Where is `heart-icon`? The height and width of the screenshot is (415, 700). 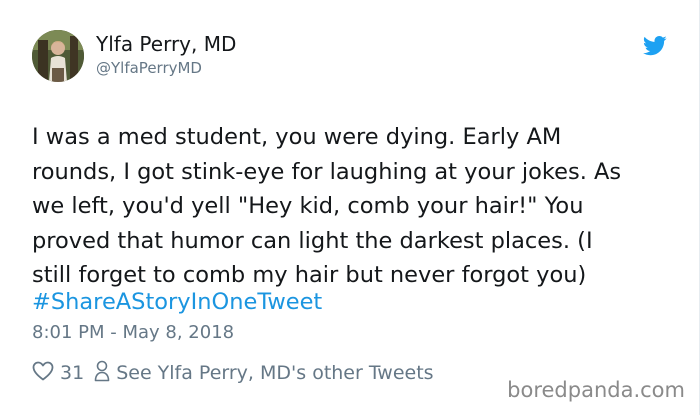
heart-icon is located at coordinates (46, 373).